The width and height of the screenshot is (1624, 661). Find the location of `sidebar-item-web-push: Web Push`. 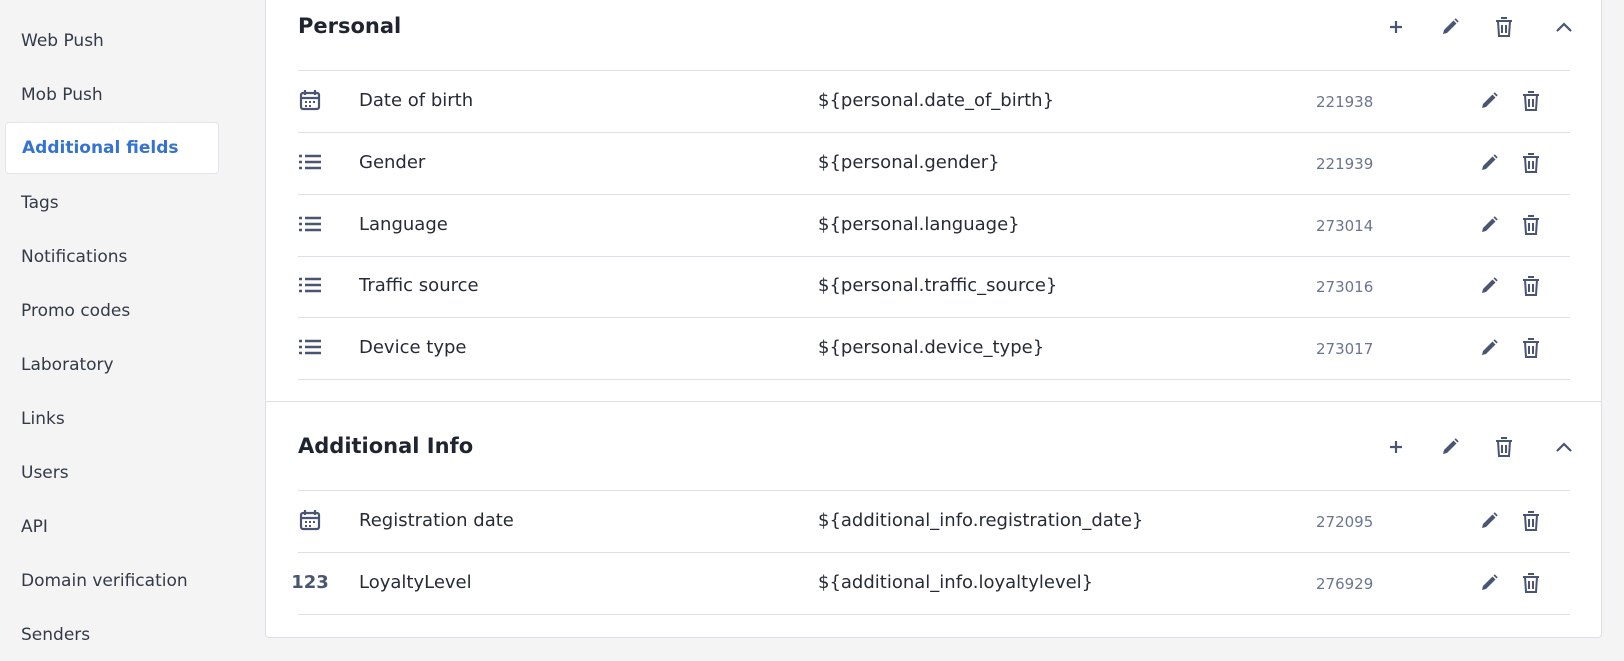

sidebar-item-web-push: Web Push is located at coordinates (112, 41).